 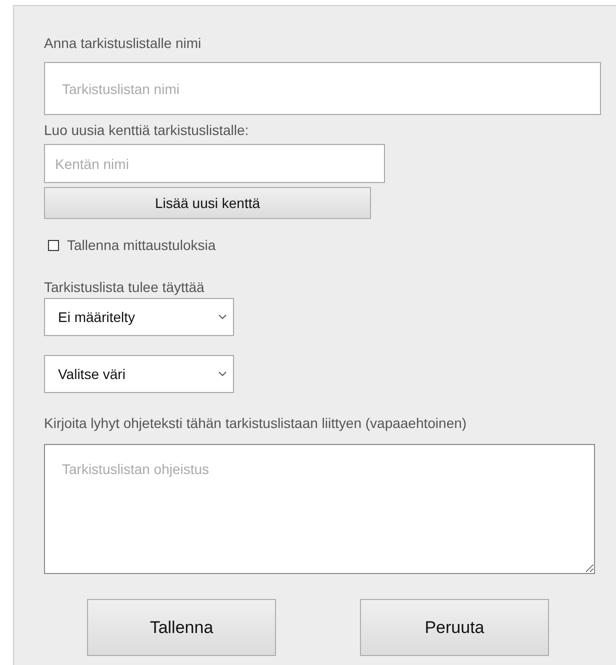 What do you see at coordinates (139, 317) in the screenshot?
I see `dropdown: Ei määritelty` at bounding box center [139, 317].